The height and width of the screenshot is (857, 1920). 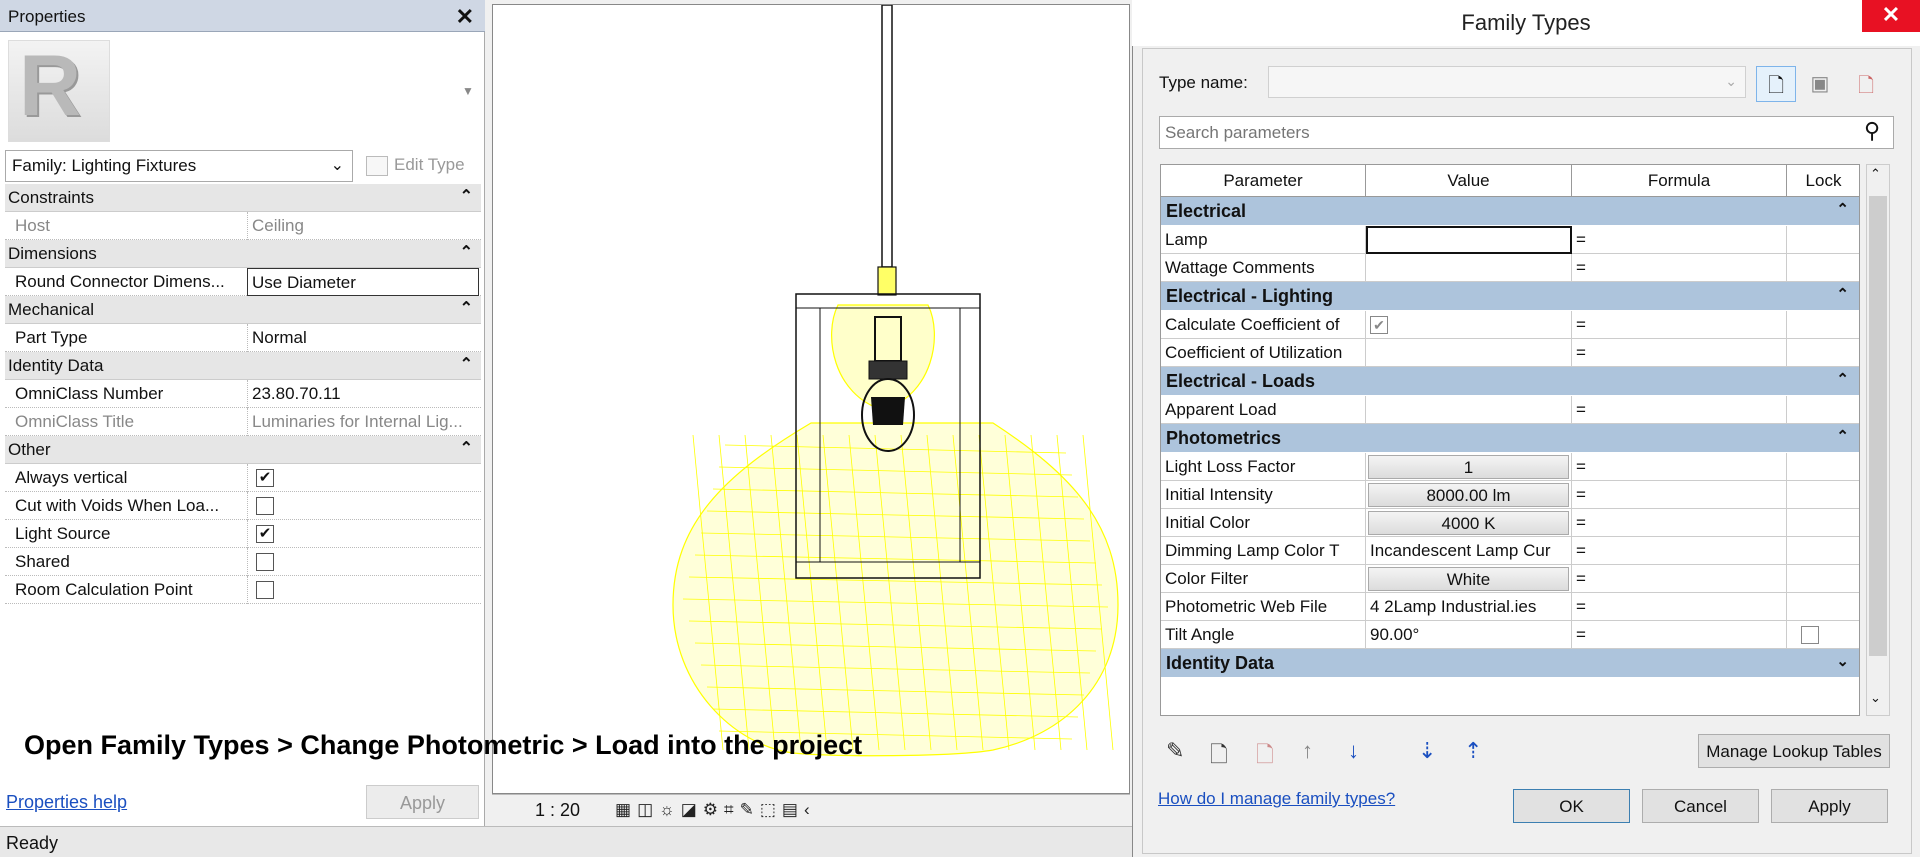 What do you see at coordinates (1469, 325) in the screenshot?
I see `parameter-value: ✔` at bounding box center [1469, 325].